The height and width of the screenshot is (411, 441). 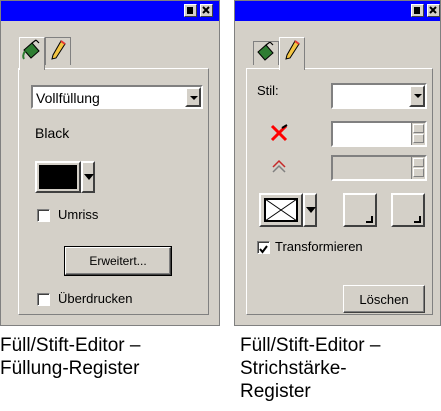 I want to click on line-end-dropdown, so click(x=310, y=210).